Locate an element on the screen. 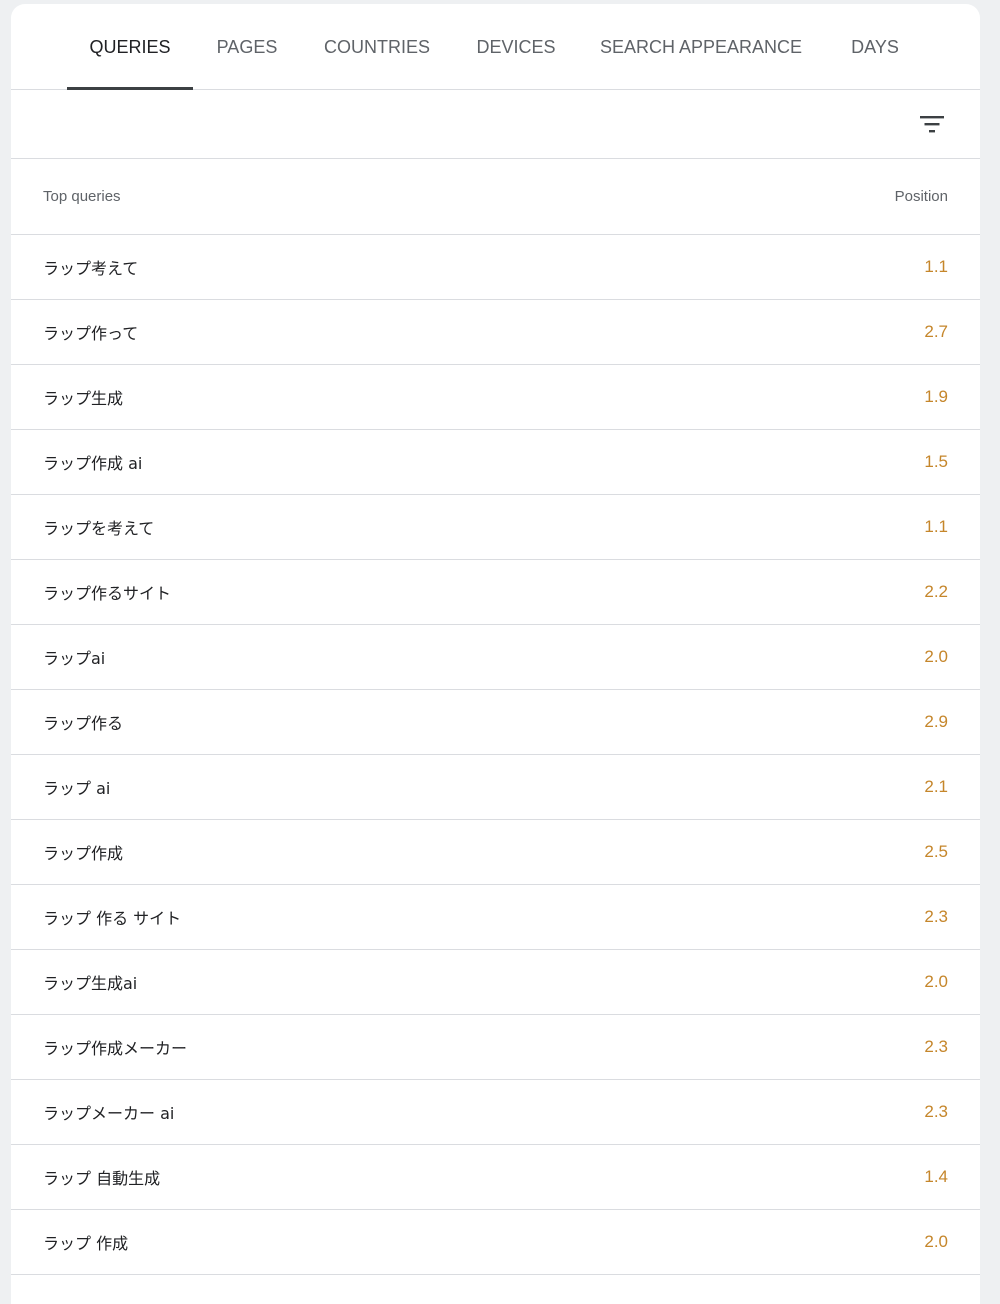  query-text: ラップ作成メーカー is located at coordinates (115, 1048).